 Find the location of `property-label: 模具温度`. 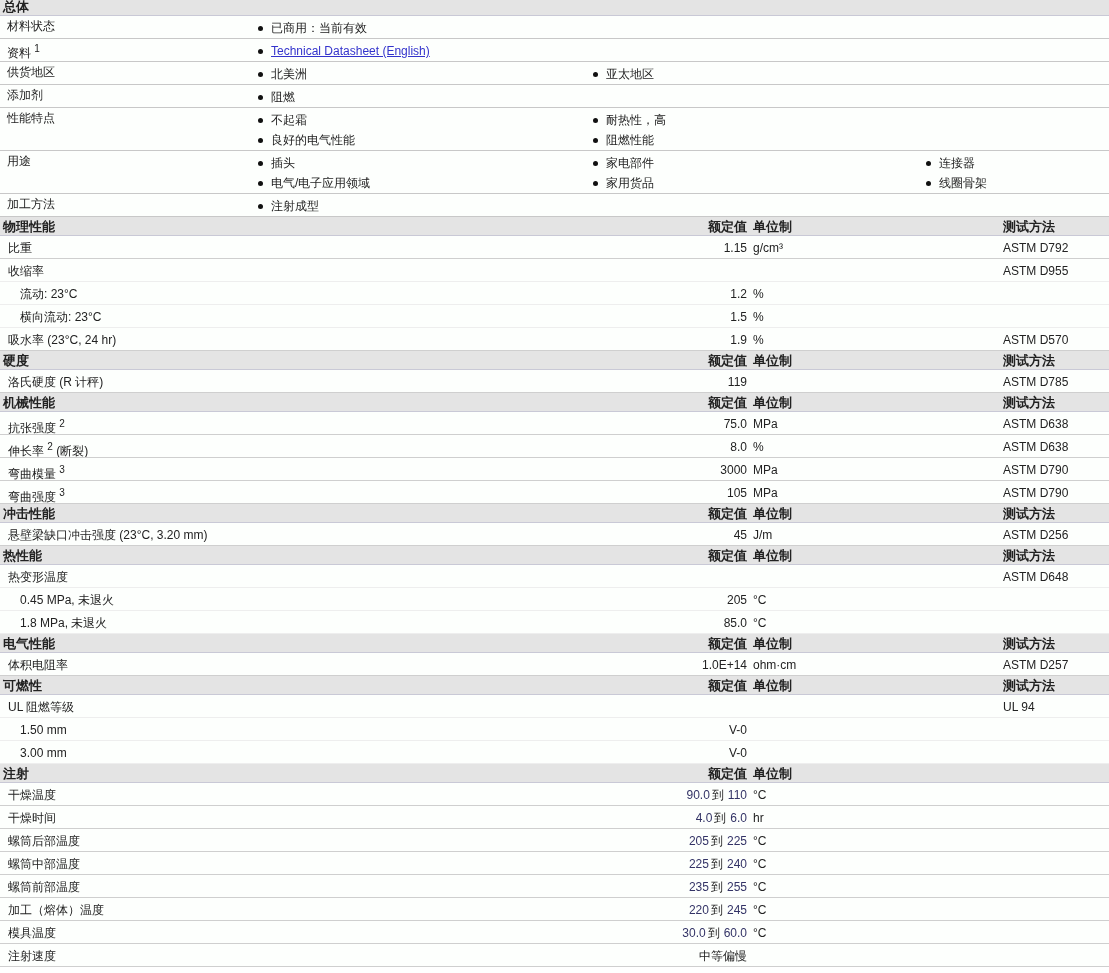

property-label: 模具温度 is located at coordinates (32, 933).